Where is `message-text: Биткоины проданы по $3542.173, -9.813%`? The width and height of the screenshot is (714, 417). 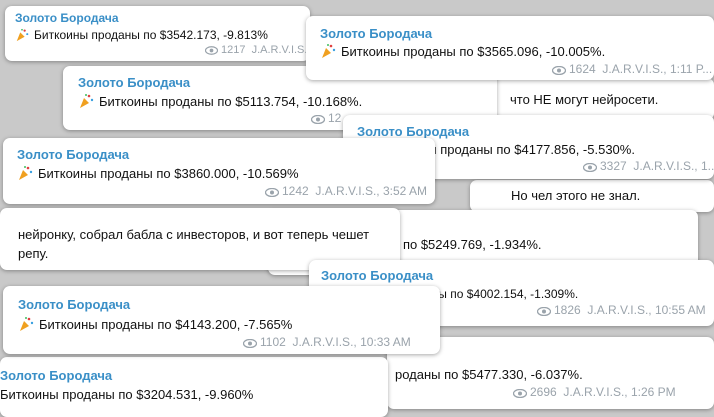
message-text: Биткоины проданы по $3542.173, -9.813% is located at coordinates (141, 36).